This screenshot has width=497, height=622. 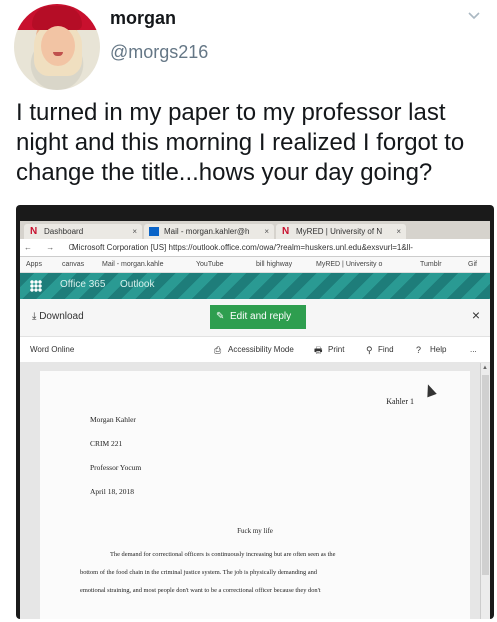 I want to click on avatar-face, so click(x=58, y=46).